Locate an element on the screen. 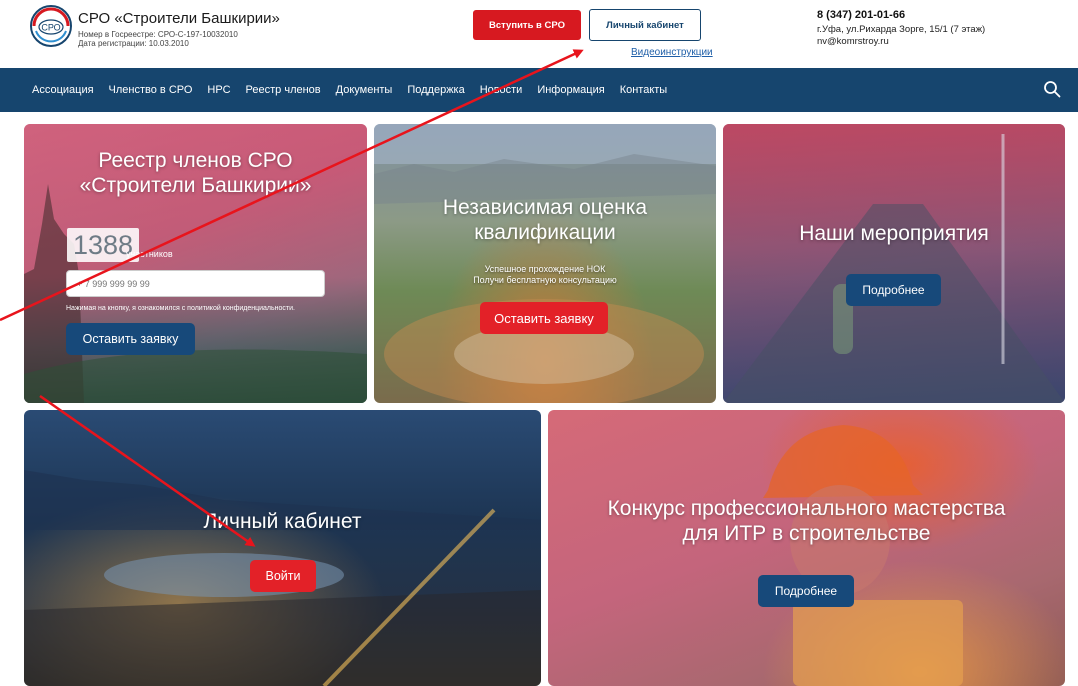 Image resolution: width=1078 pixels, height=686 pixels. submit-application-button: Оставить заявку is located at coordinates (130, 339).